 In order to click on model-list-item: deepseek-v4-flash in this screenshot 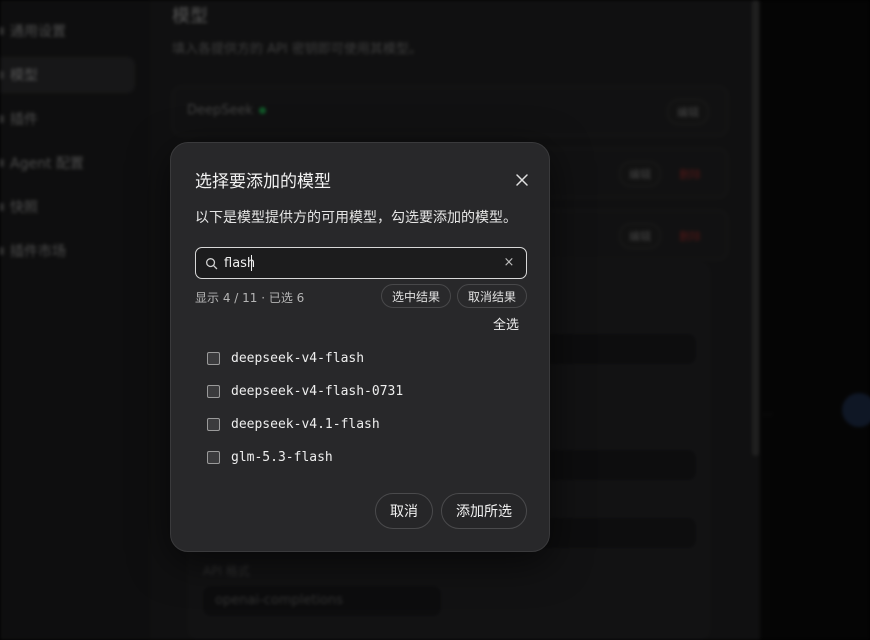, I will do `click(285, 358)`.